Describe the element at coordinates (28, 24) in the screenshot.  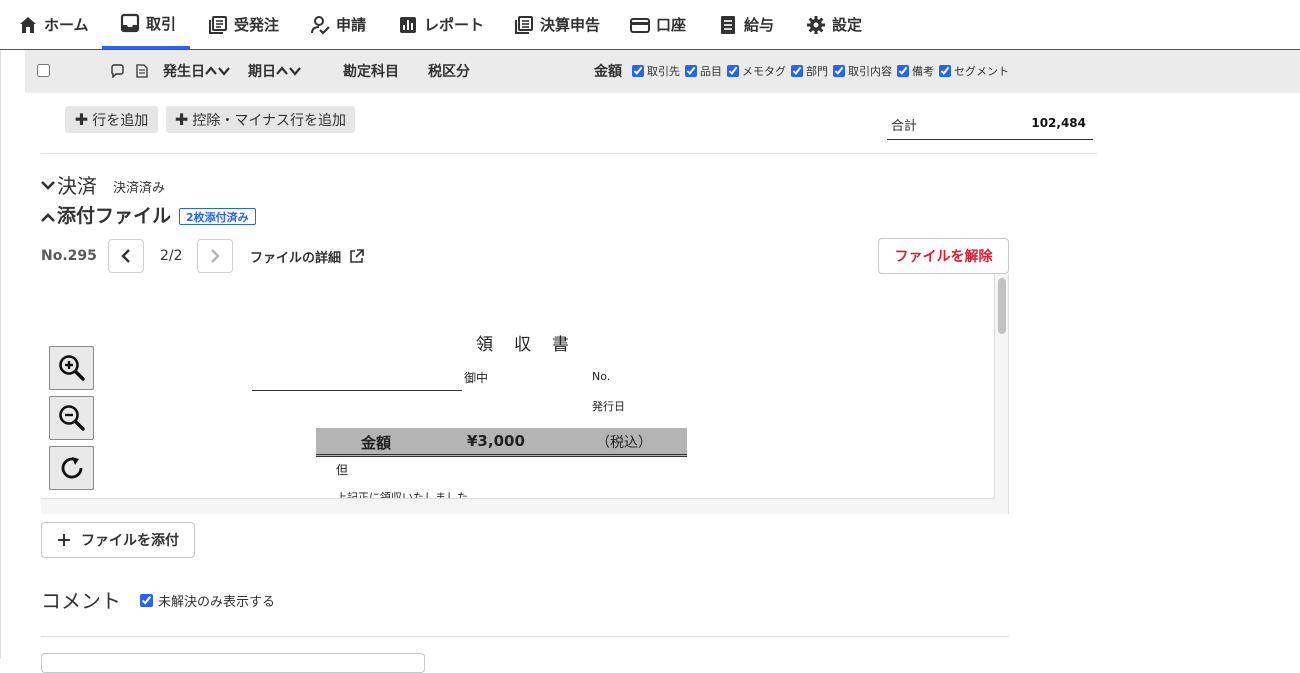
I see `home-icon` at that location.